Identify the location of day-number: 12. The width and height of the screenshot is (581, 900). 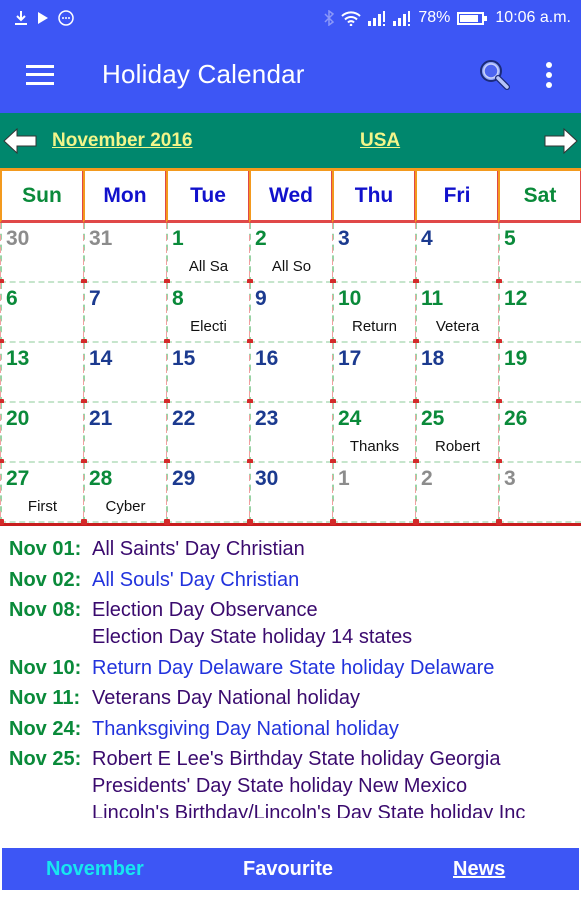
(516, 298).